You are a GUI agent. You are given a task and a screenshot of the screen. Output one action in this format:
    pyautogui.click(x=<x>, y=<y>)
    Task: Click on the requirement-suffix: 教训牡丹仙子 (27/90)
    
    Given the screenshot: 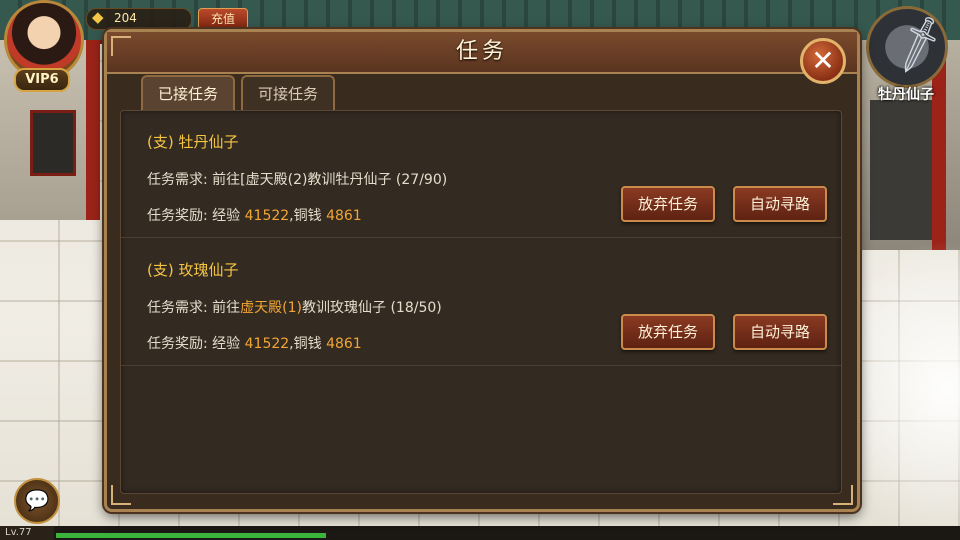 What is the action you would take?
    pyautogui.click(x=377, y=180)
    